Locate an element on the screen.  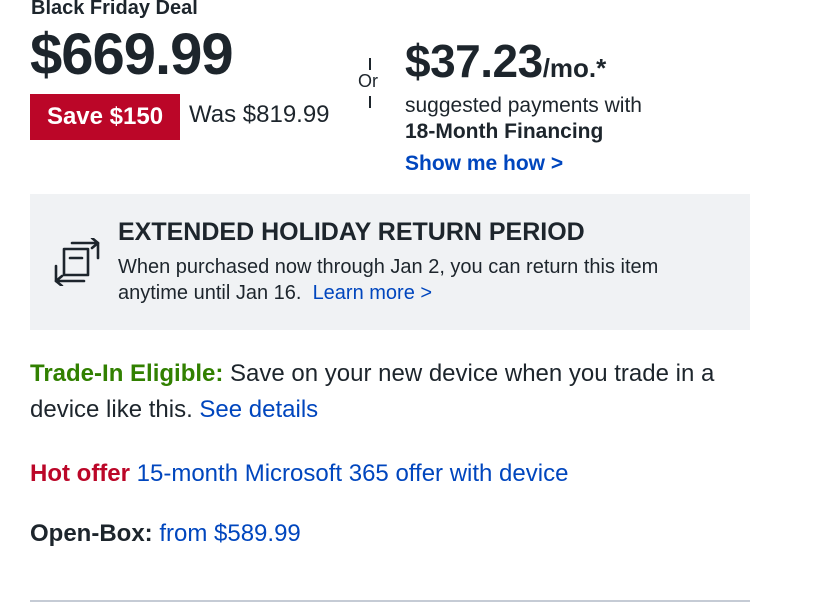
open-box-section: Open-Box: from $589.99 is located at coordinates (165, 534).